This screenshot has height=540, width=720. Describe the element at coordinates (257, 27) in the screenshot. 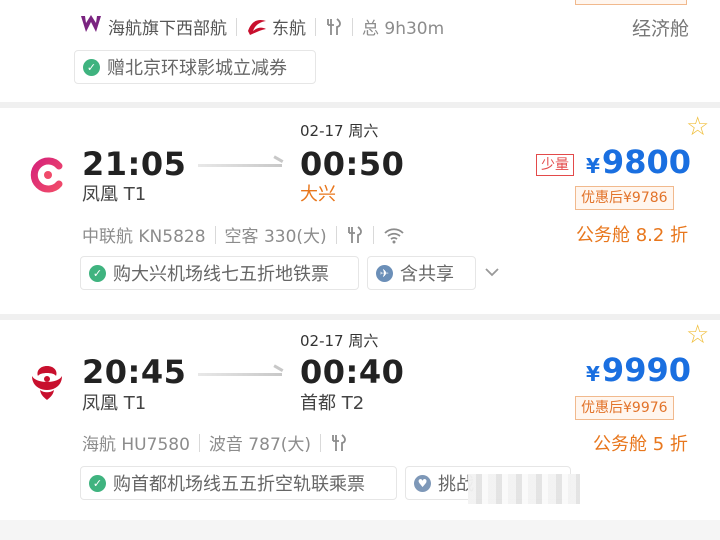

I see `china-eastern-logo-icon` at that location.